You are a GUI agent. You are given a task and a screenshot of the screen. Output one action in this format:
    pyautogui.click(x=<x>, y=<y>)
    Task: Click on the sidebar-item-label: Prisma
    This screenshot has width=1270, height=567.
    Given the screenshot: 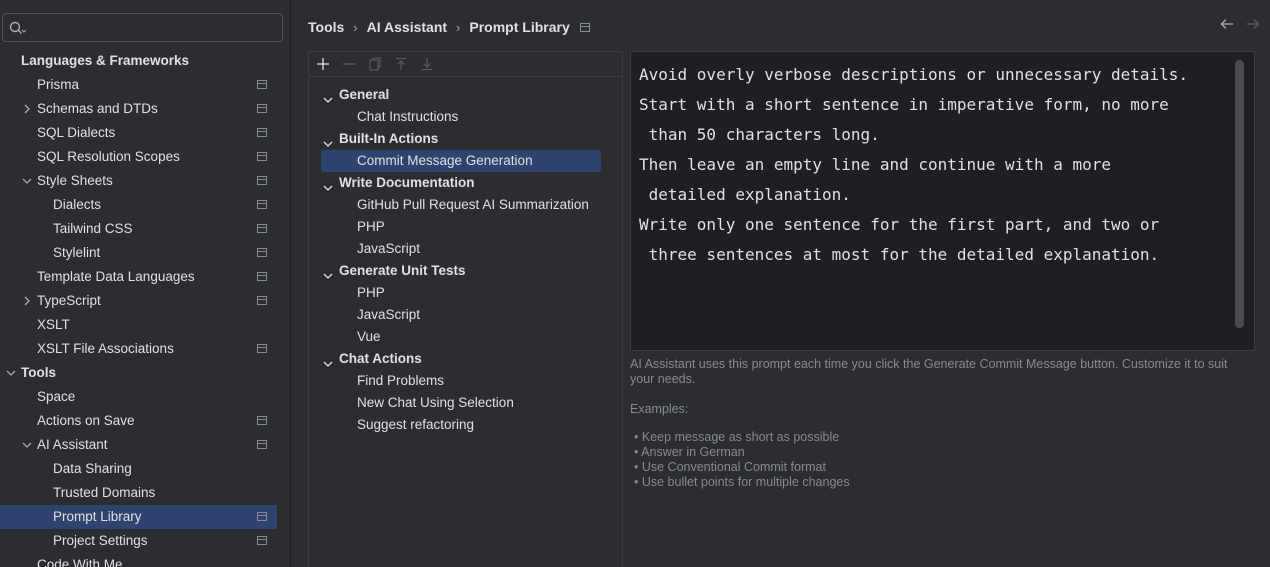 What is the action you would take?
    pyautogui.click(x=58, y=84)
    